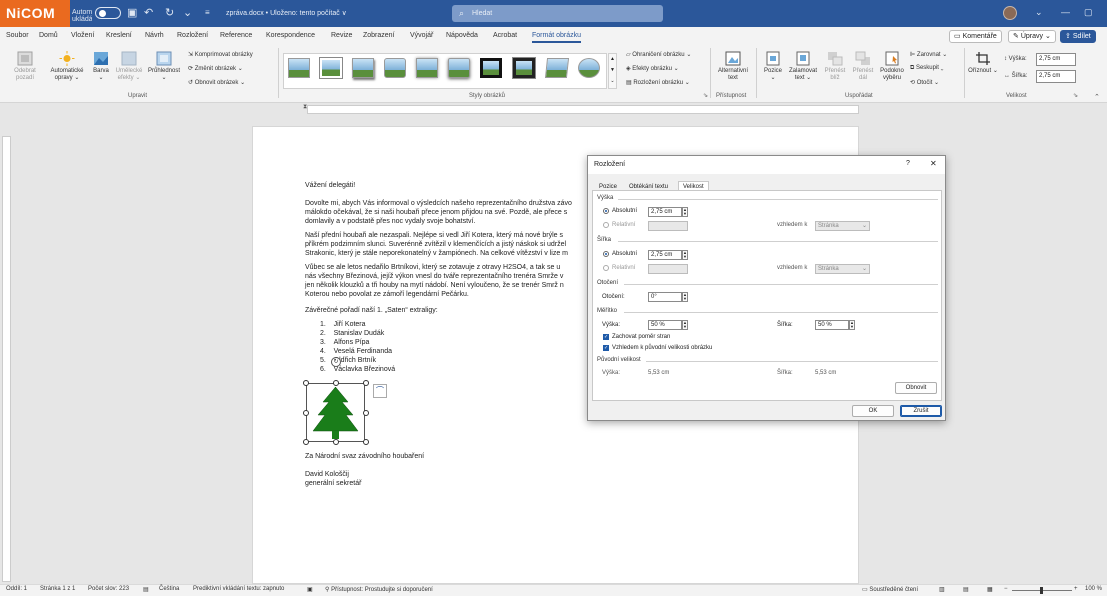  Describe the element at coordinates (335, 412) in the screenshot. I see `selected-picture` at that location.